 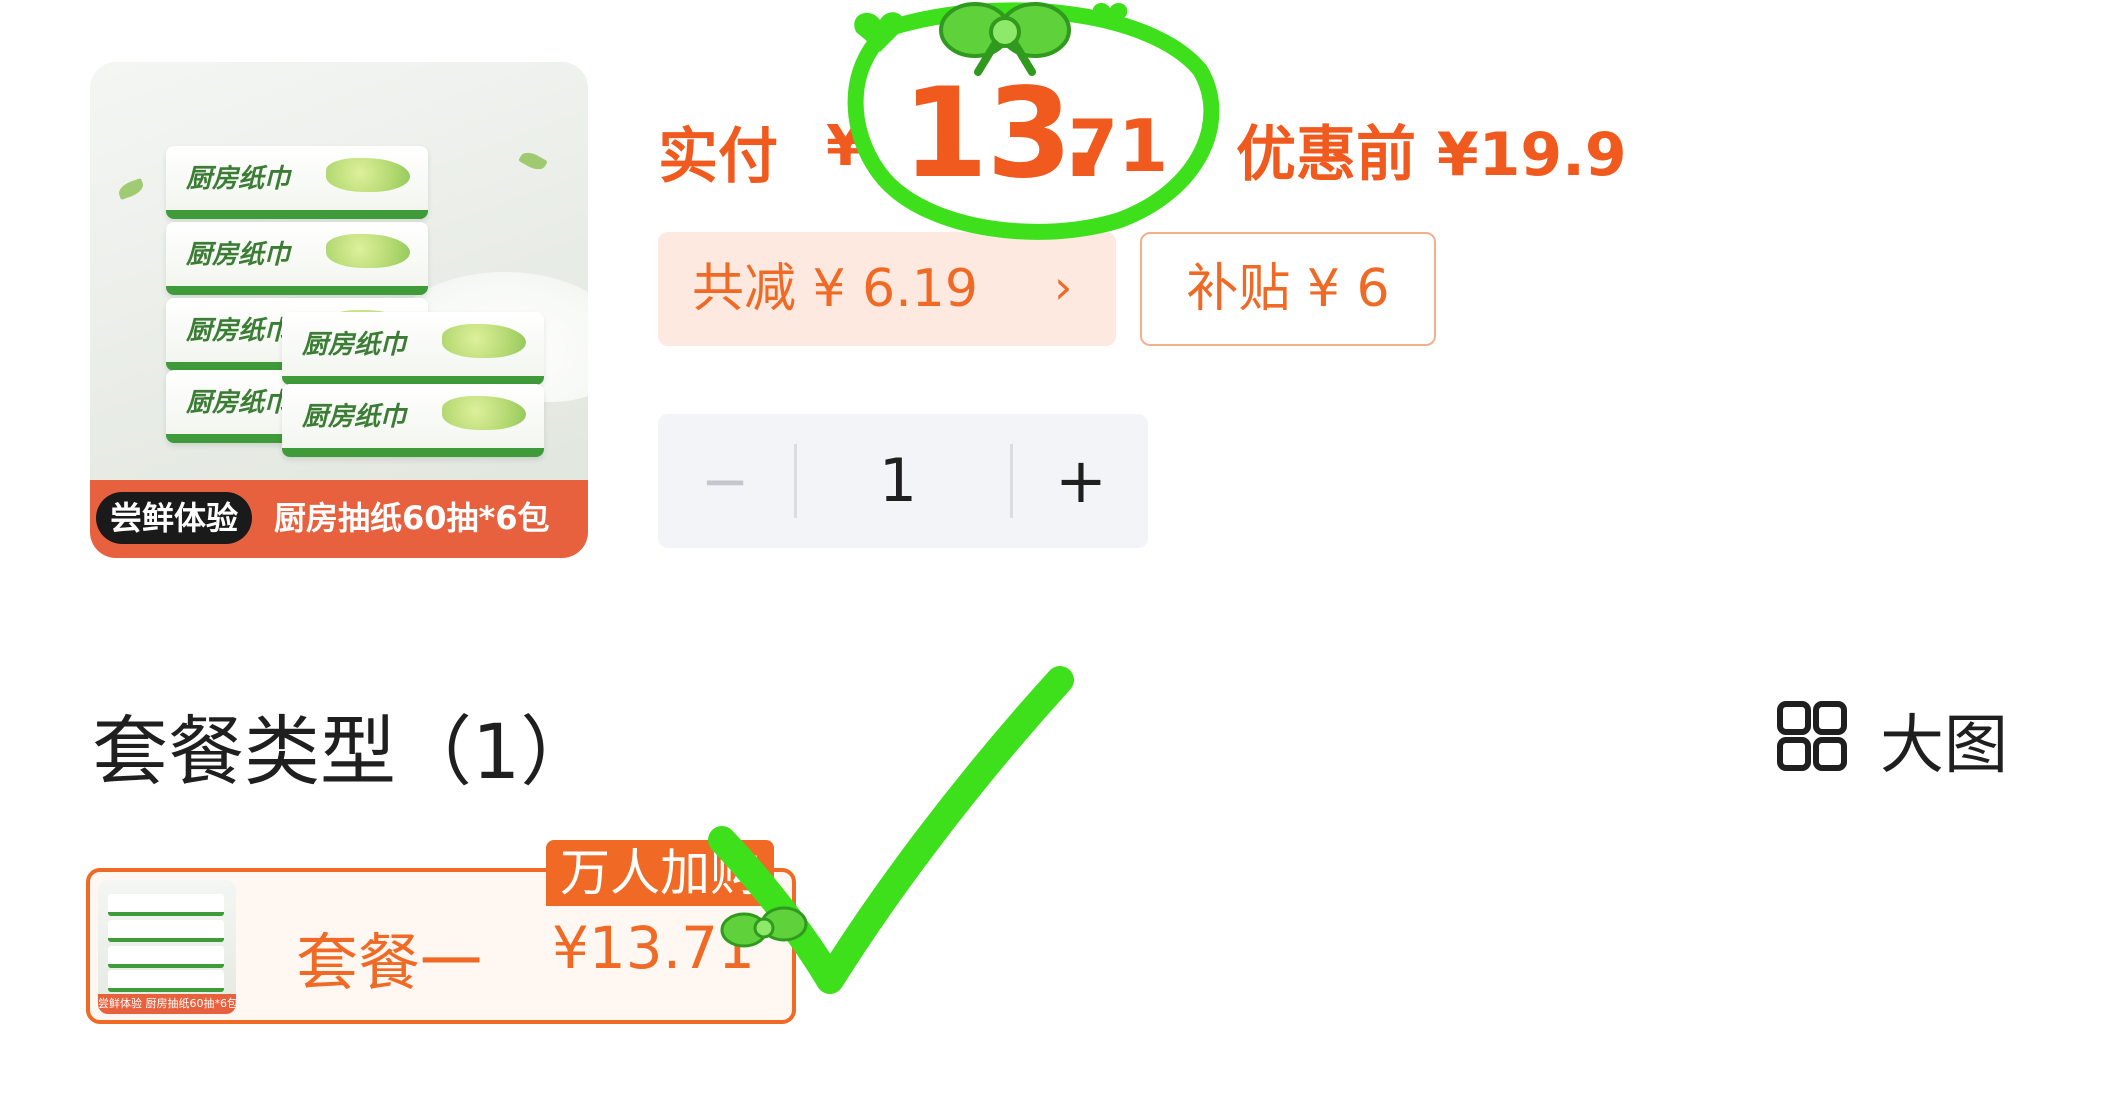 I want to click on quantity-value: 1, so click(x=898, y=481).